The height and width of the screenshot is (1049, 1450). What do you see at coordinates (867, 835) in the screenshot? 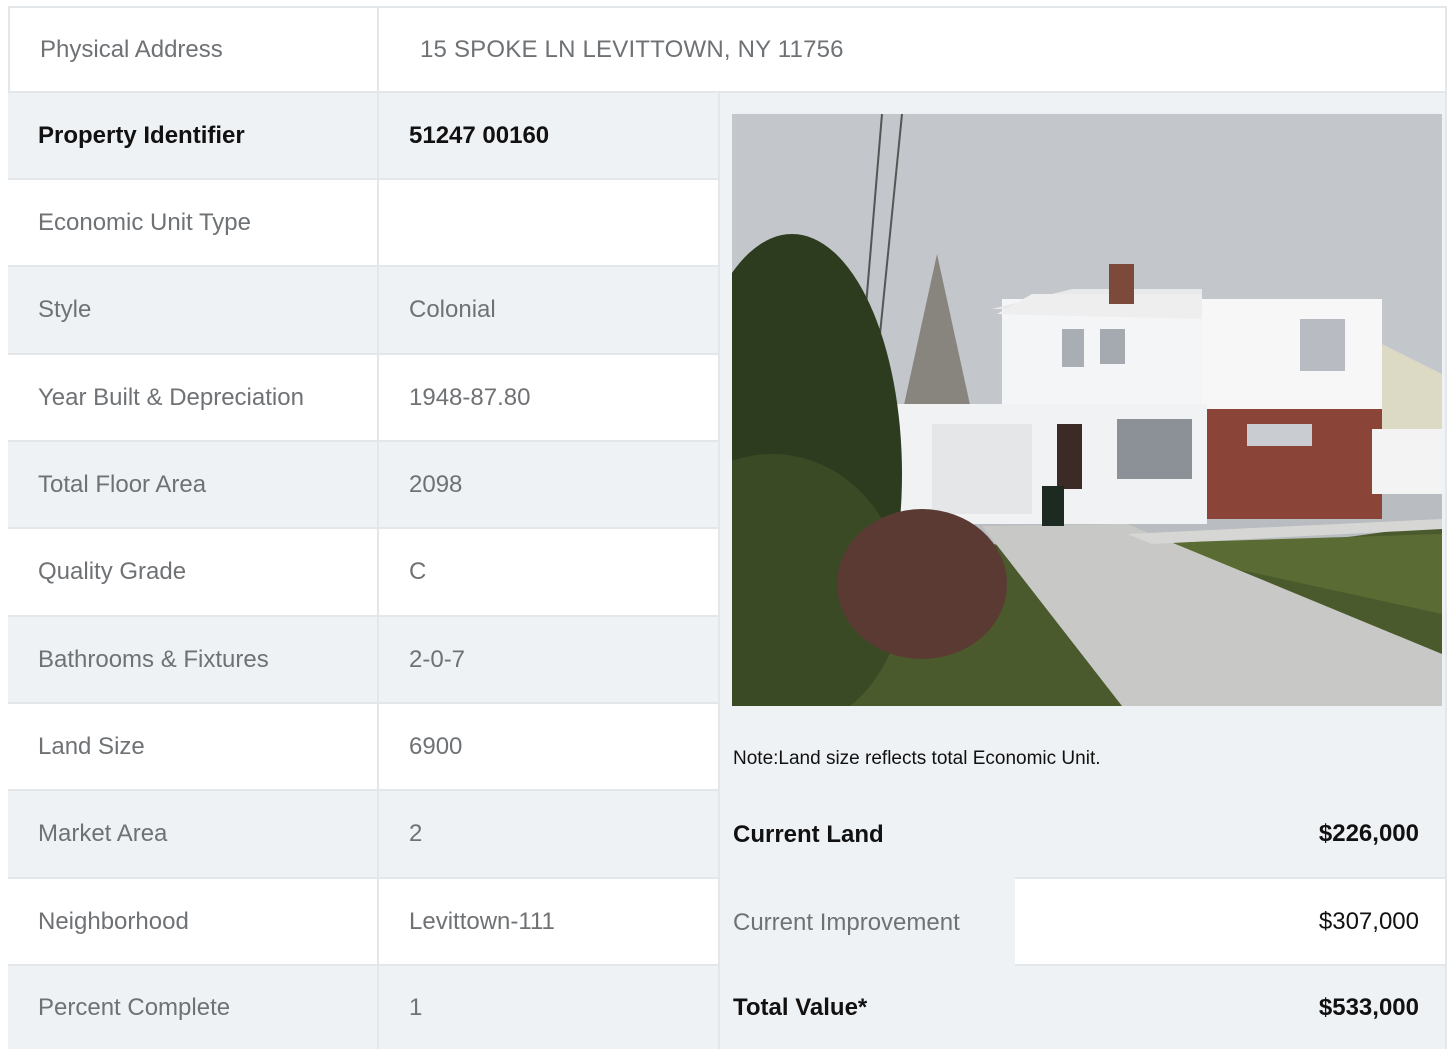
I see `current-land-label: Current Land` at bounding box center [867, 835].